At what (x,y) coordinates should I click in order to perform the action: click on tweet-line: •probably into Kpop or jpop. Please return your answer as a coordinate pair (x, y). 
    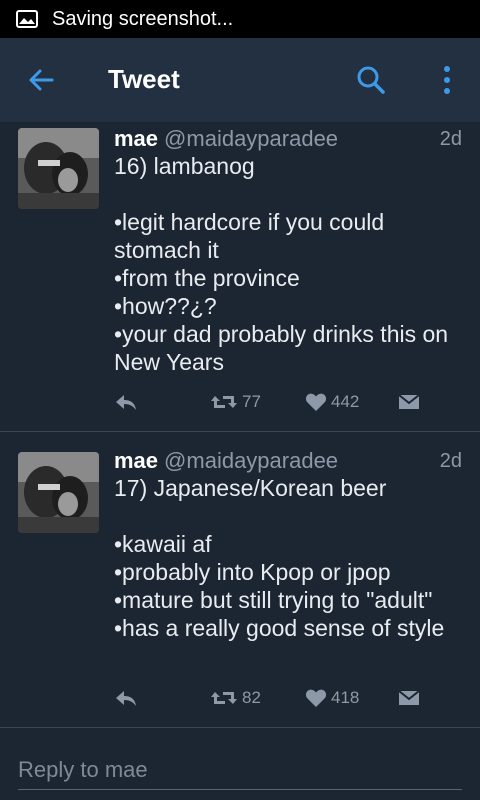
    Looking at the image, I should click on (252, 572).